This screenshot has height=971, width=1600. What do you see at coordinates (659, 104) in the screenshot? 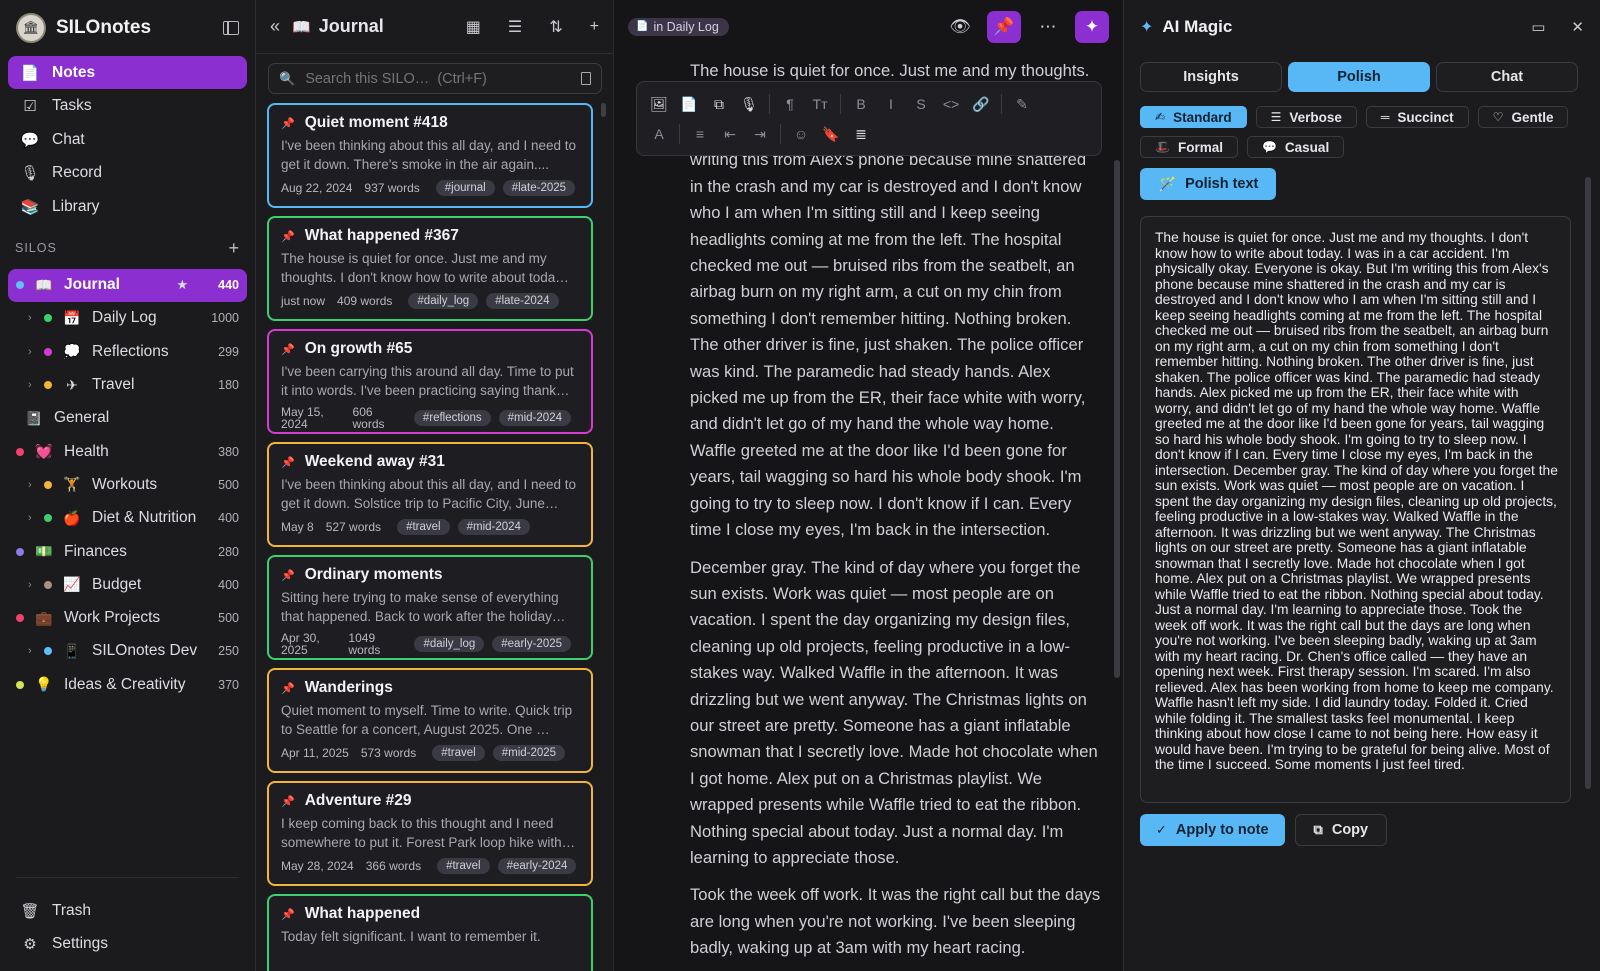
I see `insert-image-icon: 🖼` at bounding box center [659, 104].